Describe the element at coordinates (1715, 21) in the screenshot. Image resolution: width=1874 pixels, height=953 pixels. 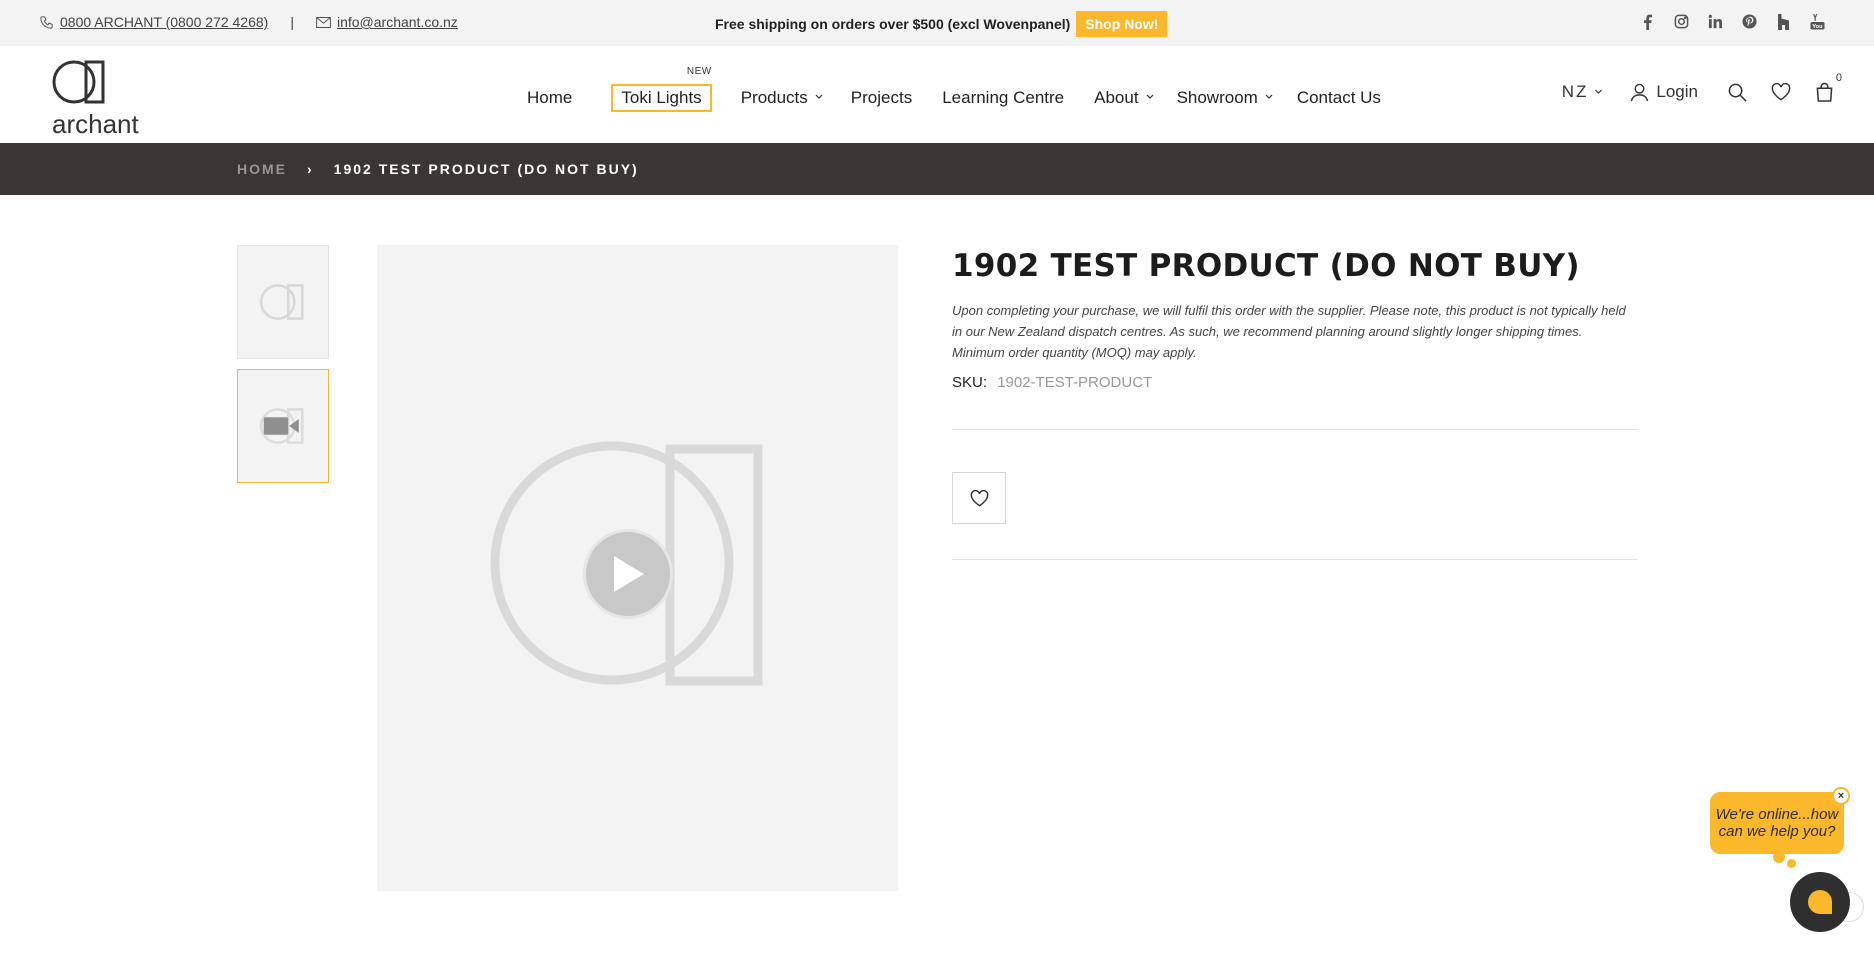
I see `linkedin-icon` at that location.